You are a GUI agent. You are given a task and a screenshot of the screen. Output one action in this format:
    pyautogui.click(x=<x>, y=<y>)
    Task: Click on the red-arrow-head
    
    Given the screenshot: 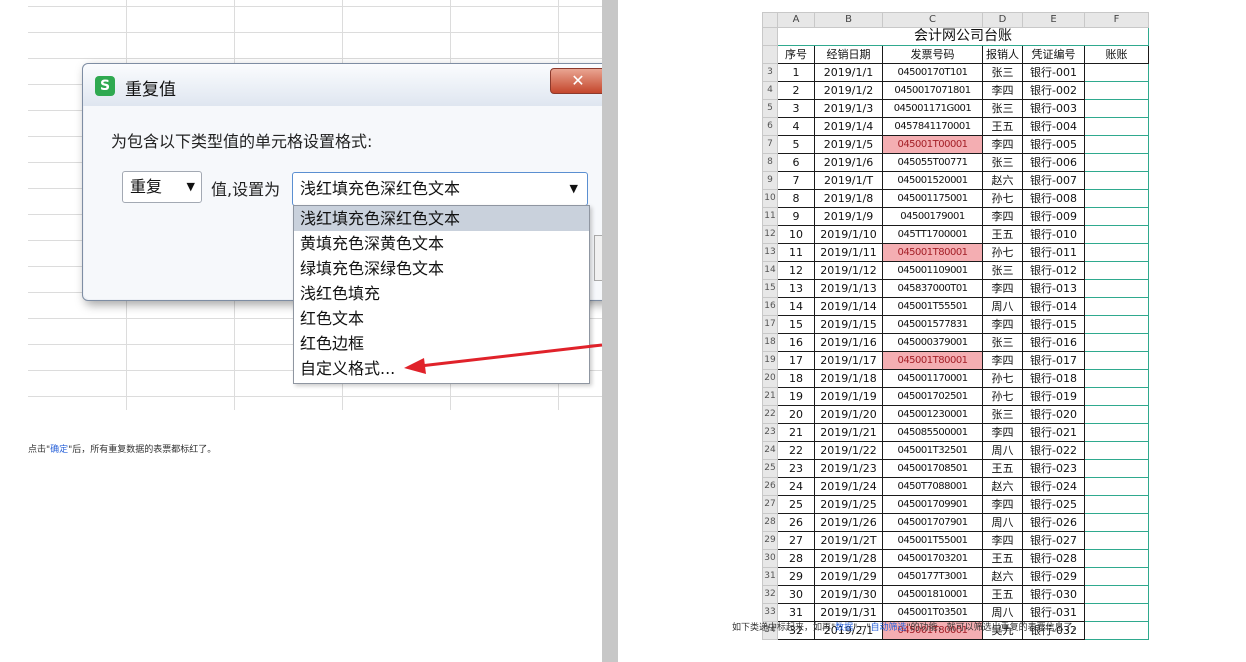 What is the action you would take?
    pyautogui.click(x=415, y=366)
    